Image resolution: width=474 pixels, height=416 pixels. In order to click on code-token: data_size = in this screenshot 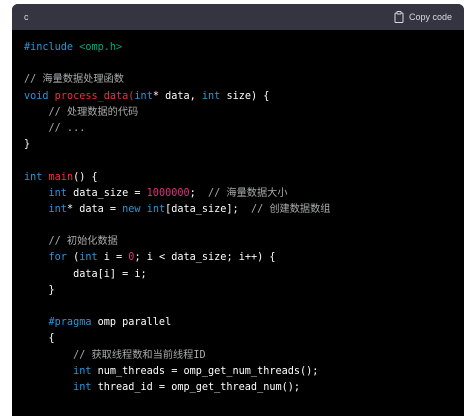, I will do `click(106, 193)`.